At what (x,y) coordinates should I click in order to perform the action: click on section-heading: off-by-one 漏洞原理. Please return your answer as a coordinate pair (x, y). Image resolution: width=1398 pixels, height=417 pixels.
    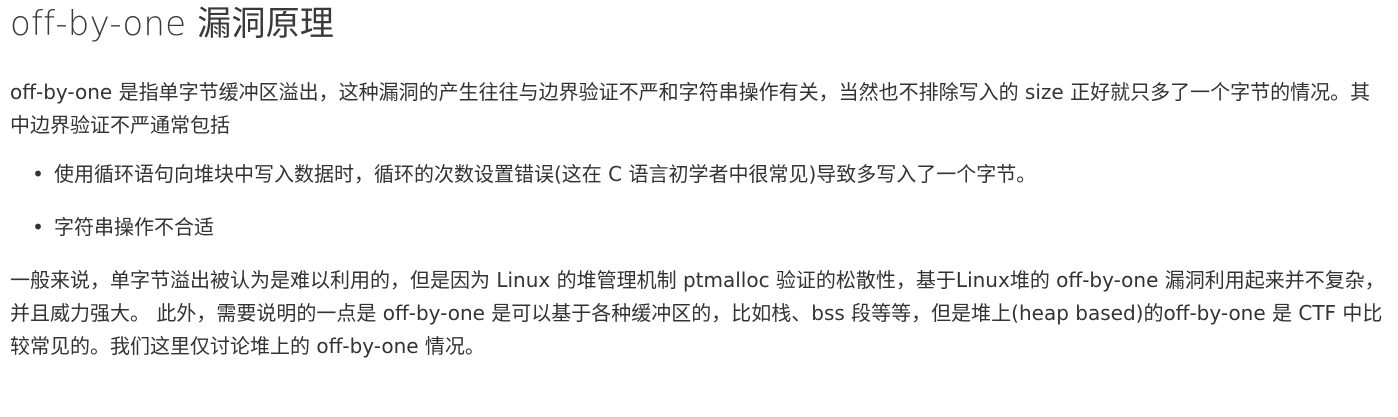
    Looking at the image, I should click on (172, 24).